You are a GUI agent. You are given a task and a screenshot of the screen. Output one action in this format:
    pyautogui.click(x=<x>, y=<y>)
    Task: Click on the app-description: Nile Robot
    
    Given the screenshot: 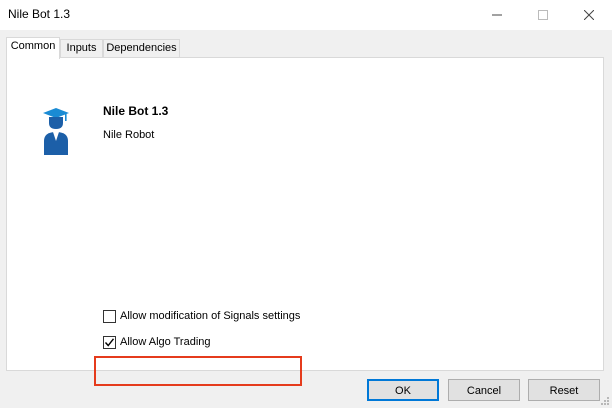 What is the action you would take?
    pyautogui.click(x=129, y=135)
    